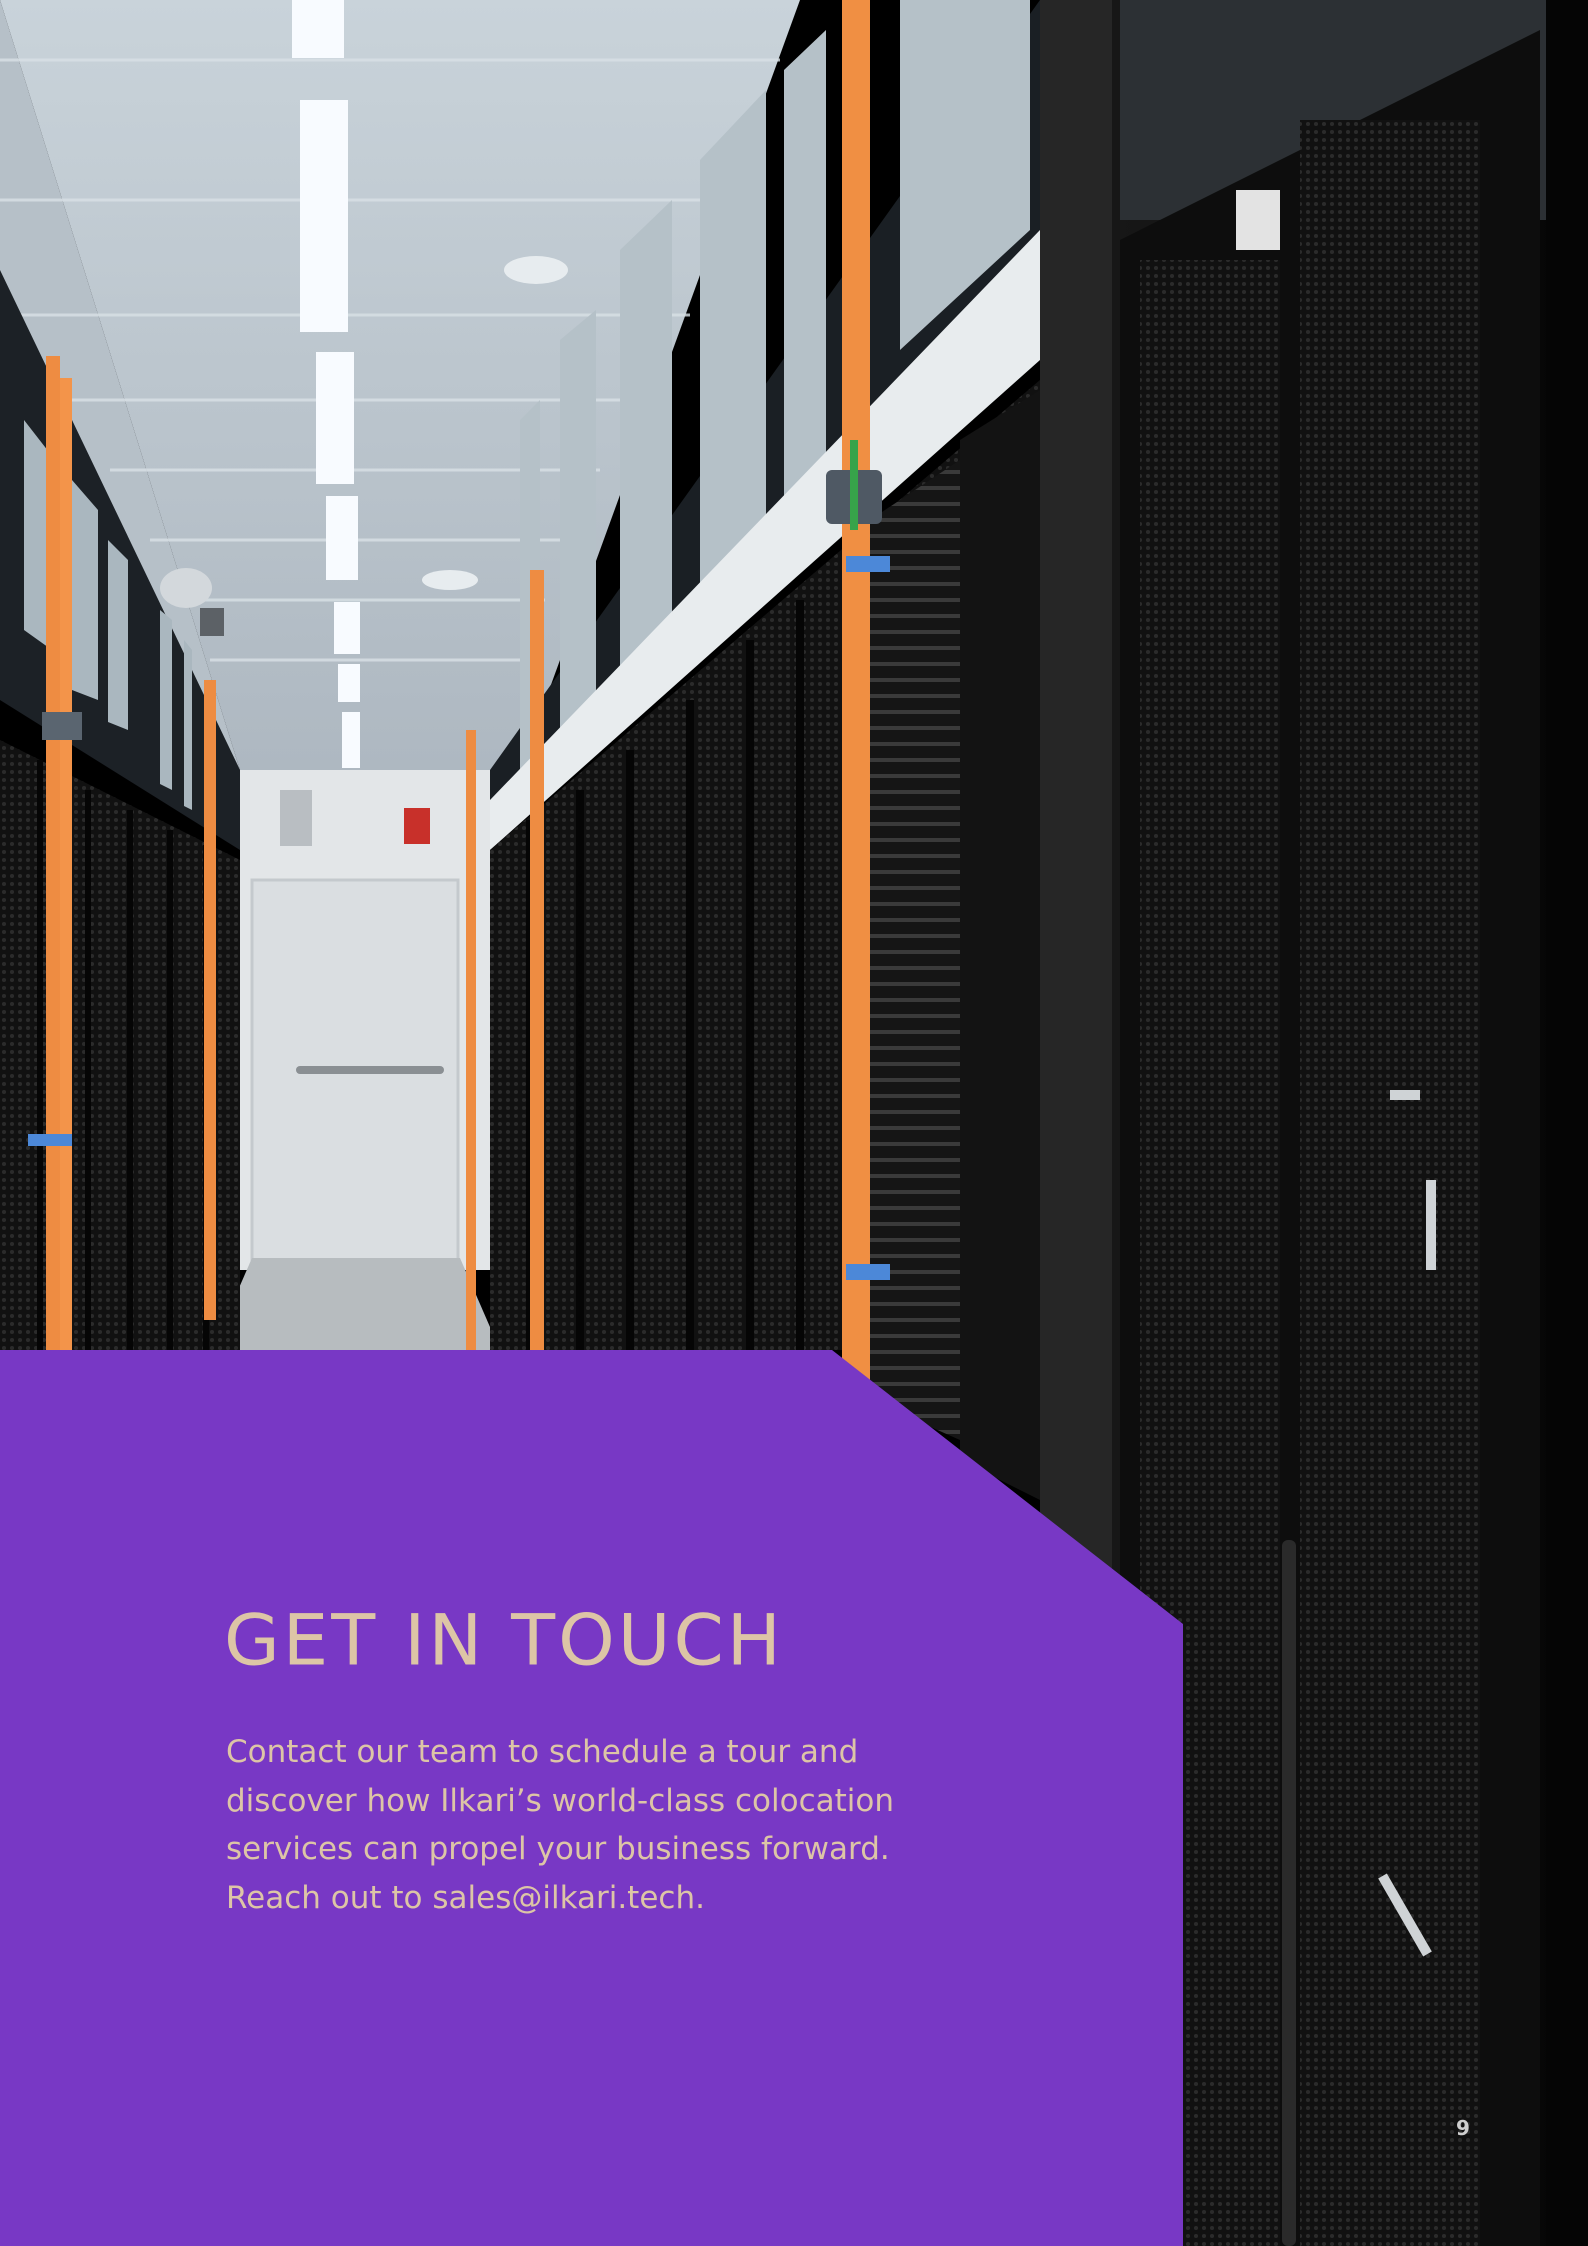 The image size is (1588, 2246). What do you see at coordinates (1463, 2128) in the screenshot?
I see `page-number: 9` at bounding box center [1463, 2128].